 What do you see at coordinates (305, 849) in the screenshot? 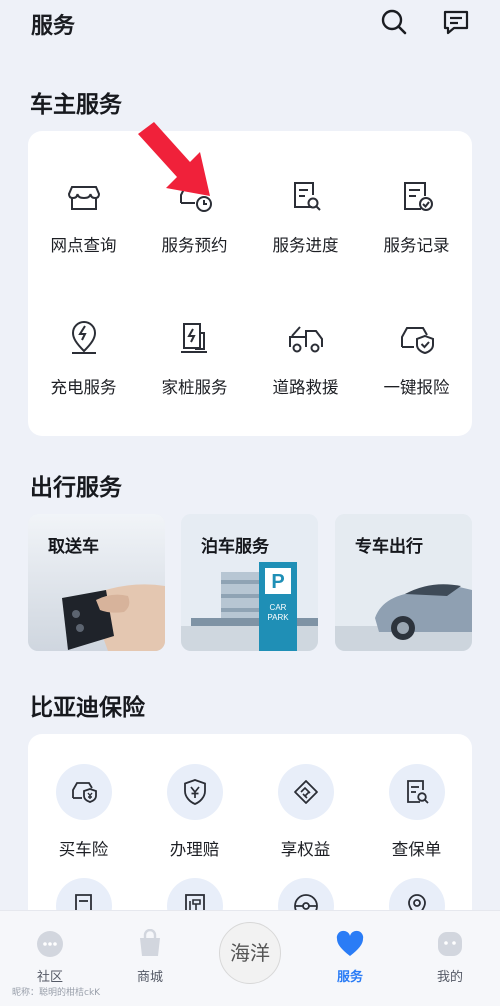
I see `insurance-label: 享权益` at bounding box center [305, 849].